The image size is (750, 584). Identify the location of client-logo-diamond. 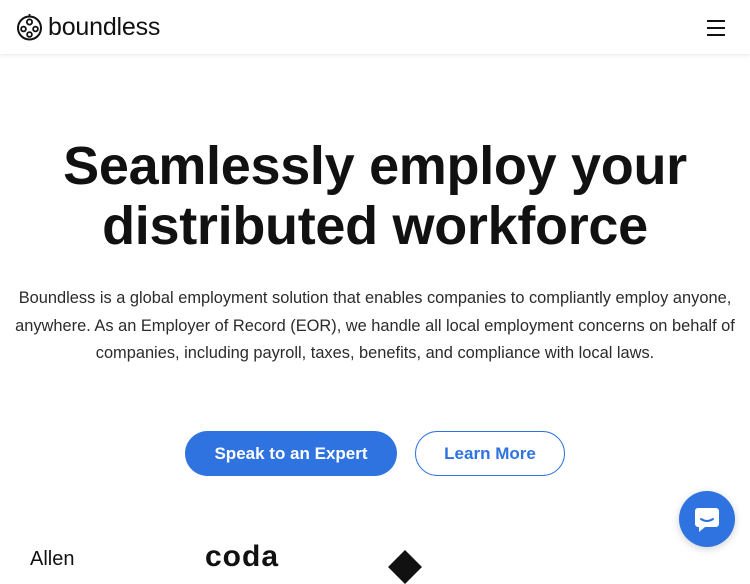
(405, 567).